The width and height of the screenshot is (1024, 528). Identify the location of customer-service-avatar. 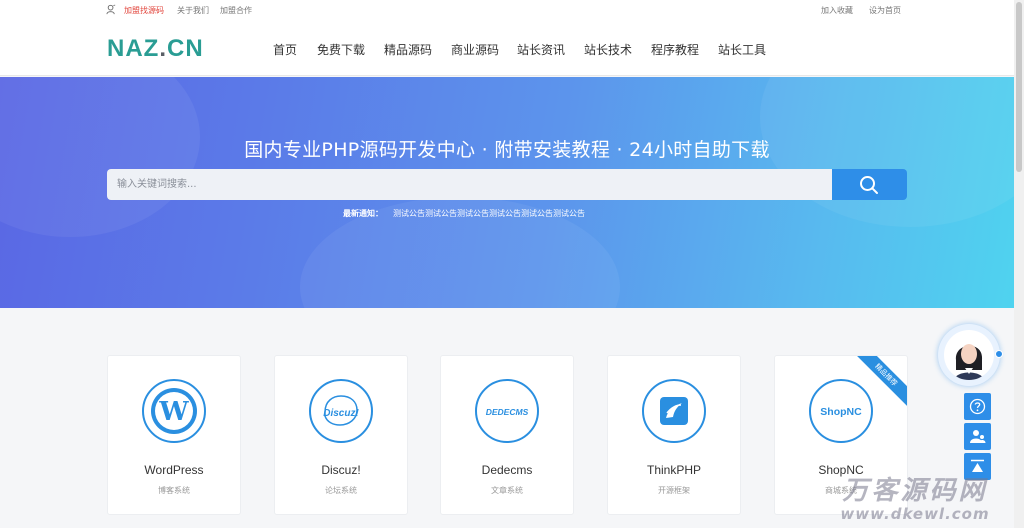
(970, 355).